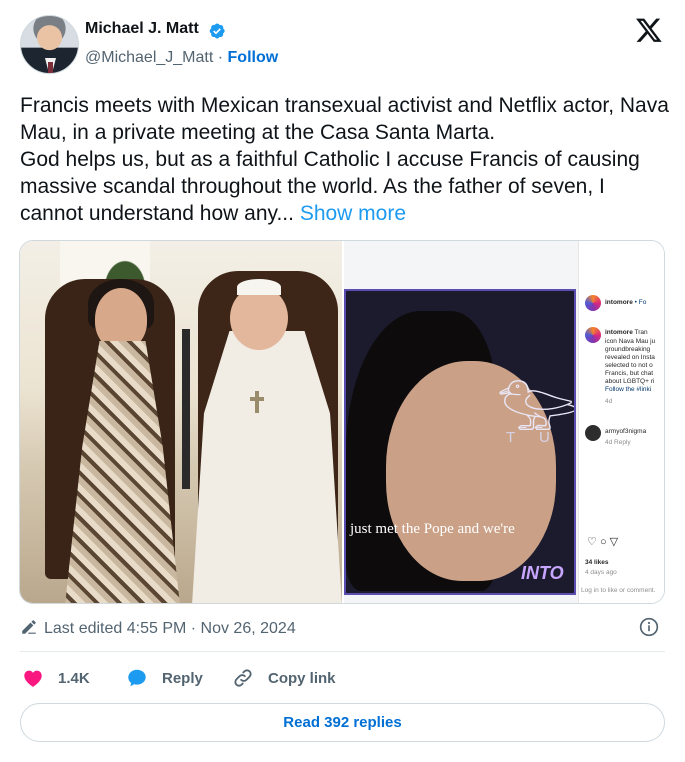 Image resolution: width=685 pixels, height=762 pixels. What do you see at coordinates (243, 678) in the screenshot?
I see `link-icon` at bounding box center [243, 678].